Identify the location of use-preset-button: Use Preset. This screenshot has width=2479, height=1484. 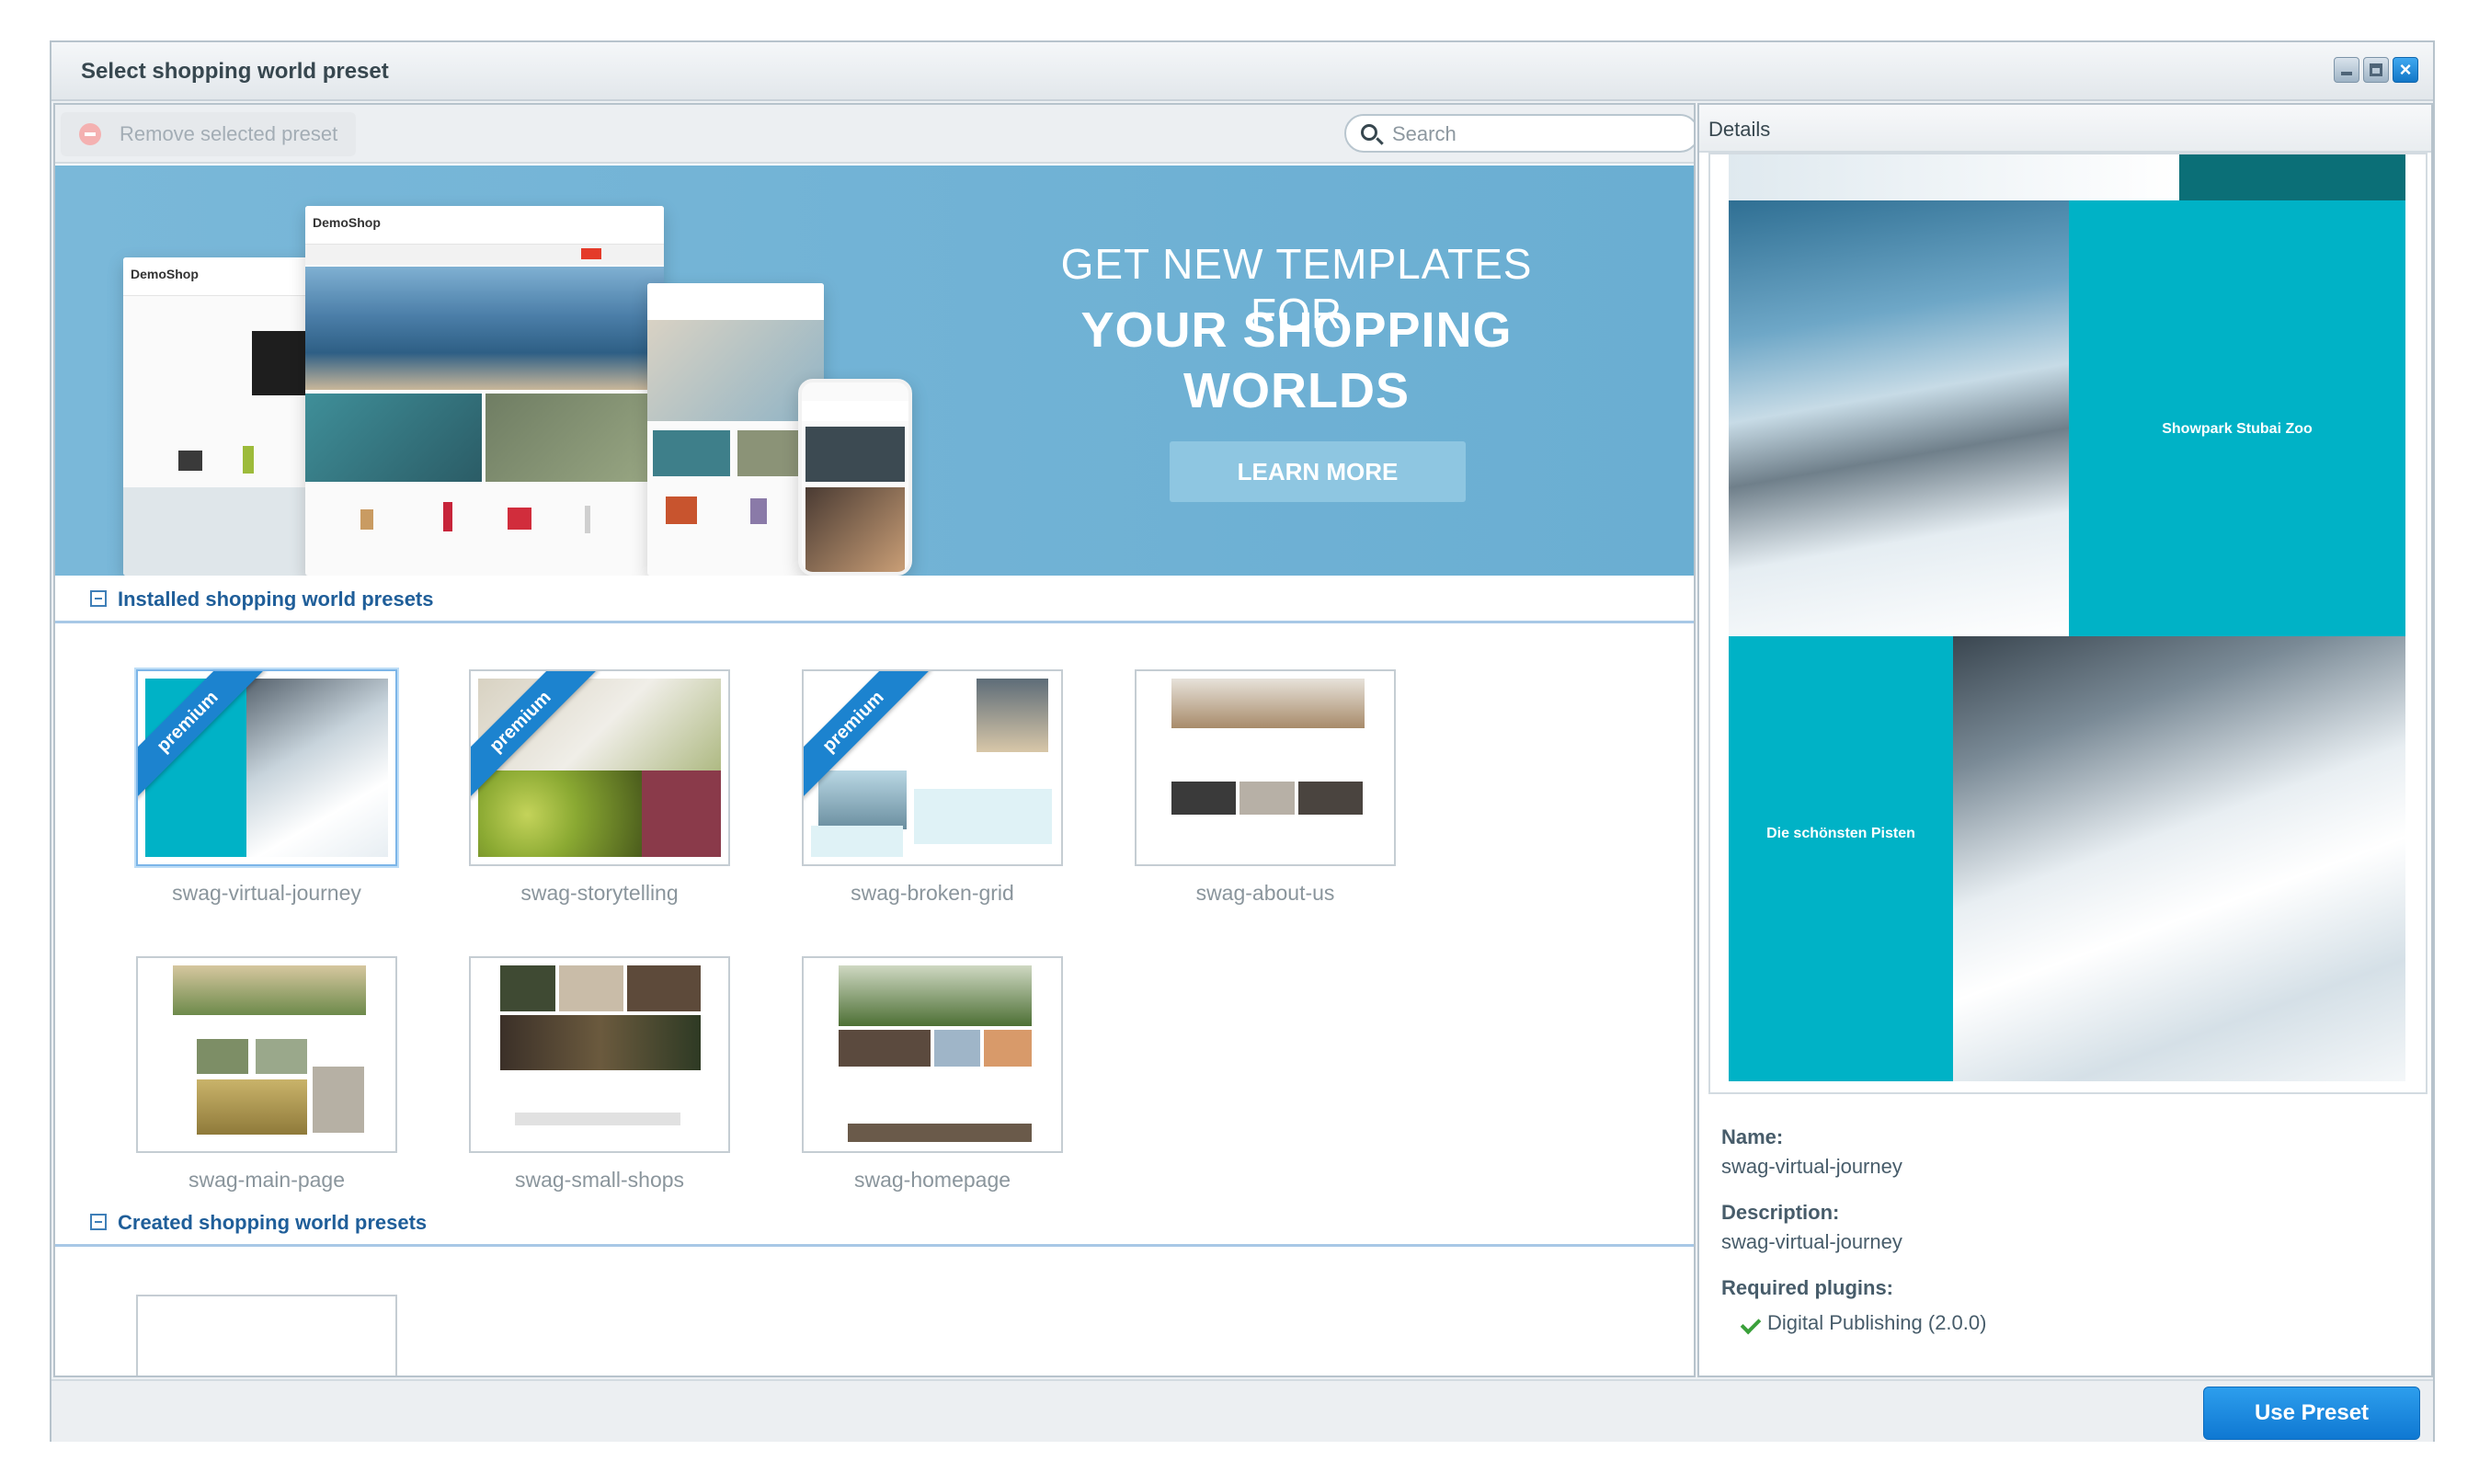
(2311, 1413).